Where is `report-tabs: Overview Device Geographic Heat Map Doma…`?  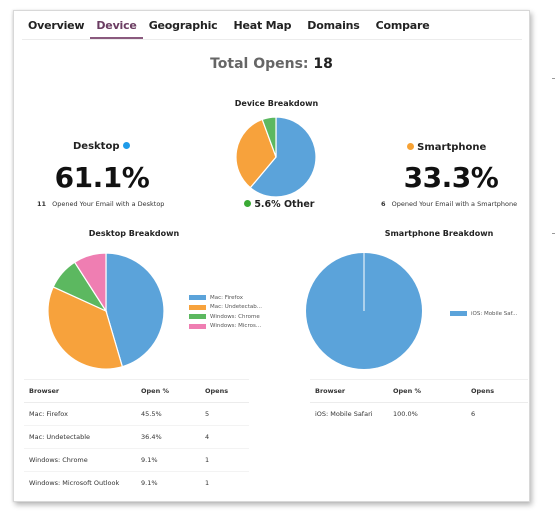
report-tabs: Overview Device Geographic Heat Map Doma… is located at coordinates (272, 27).